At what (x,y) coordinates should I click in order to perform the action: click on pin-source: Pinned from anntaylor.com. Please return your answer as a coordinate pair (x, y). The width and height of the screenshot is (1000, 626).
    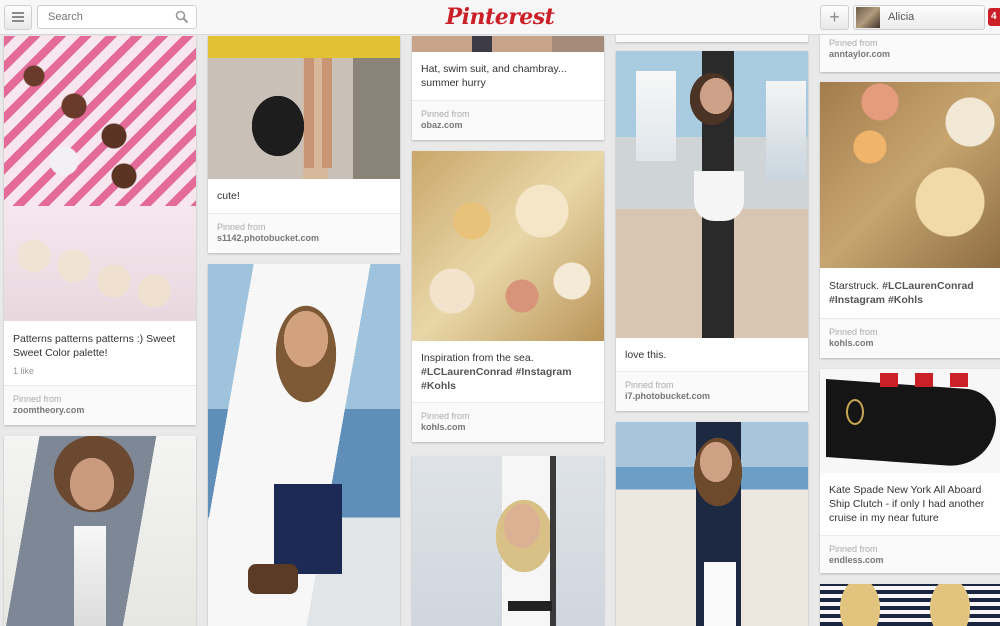
    Looking at the image, I should click on (910, 51).